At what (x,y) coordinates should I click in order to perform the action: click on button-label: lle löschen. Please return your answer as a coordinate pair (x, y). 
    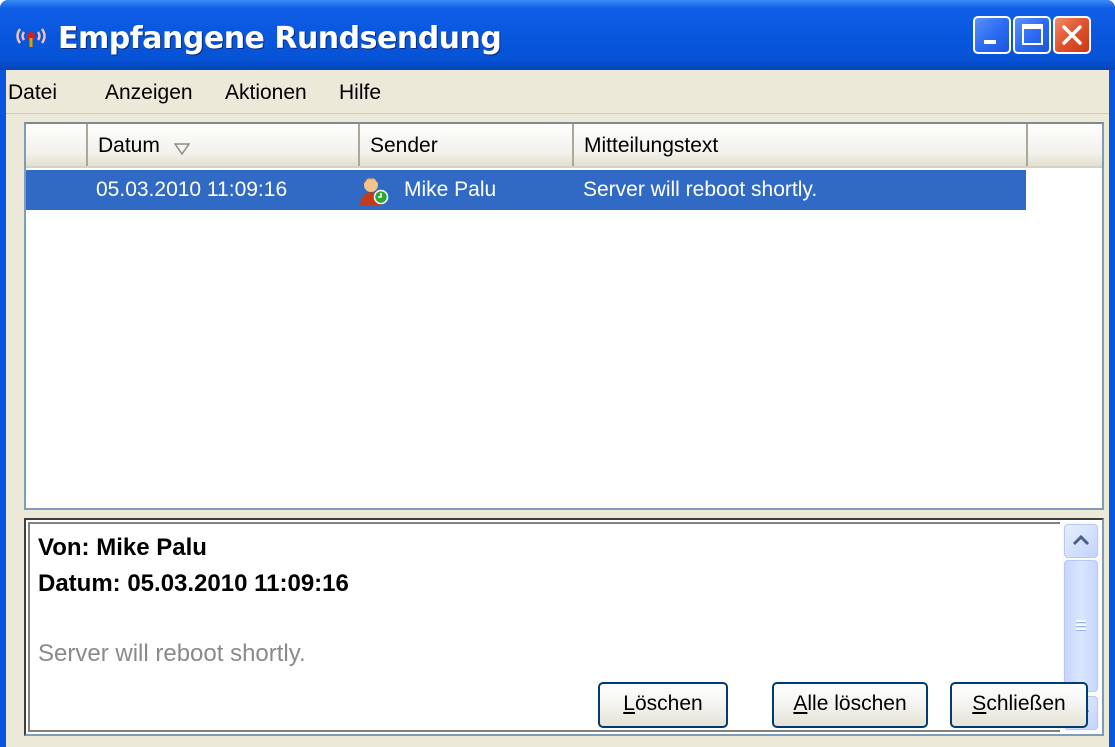
    Looking at the image, I should click on (857, 703).